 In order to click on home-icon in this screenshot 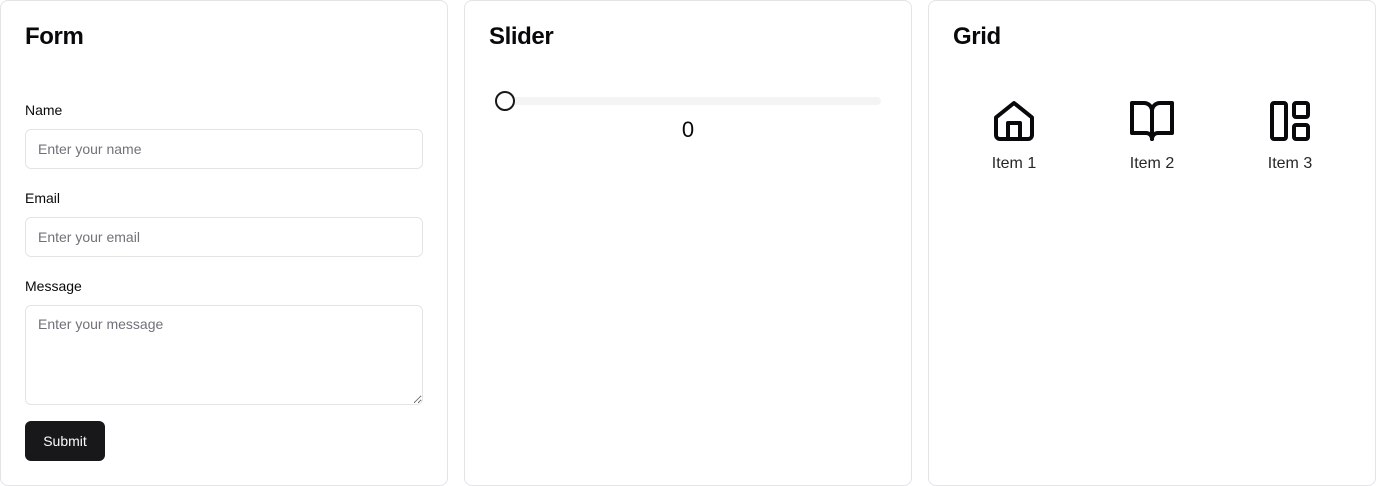, I will do `click(1014, 121)`.